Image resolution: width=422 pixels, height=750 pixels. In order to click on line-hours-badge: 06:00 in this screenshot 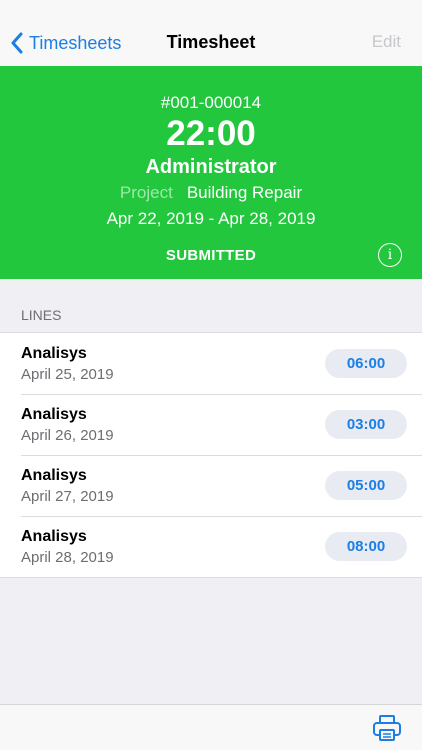, I will do `click(366, 363)`.